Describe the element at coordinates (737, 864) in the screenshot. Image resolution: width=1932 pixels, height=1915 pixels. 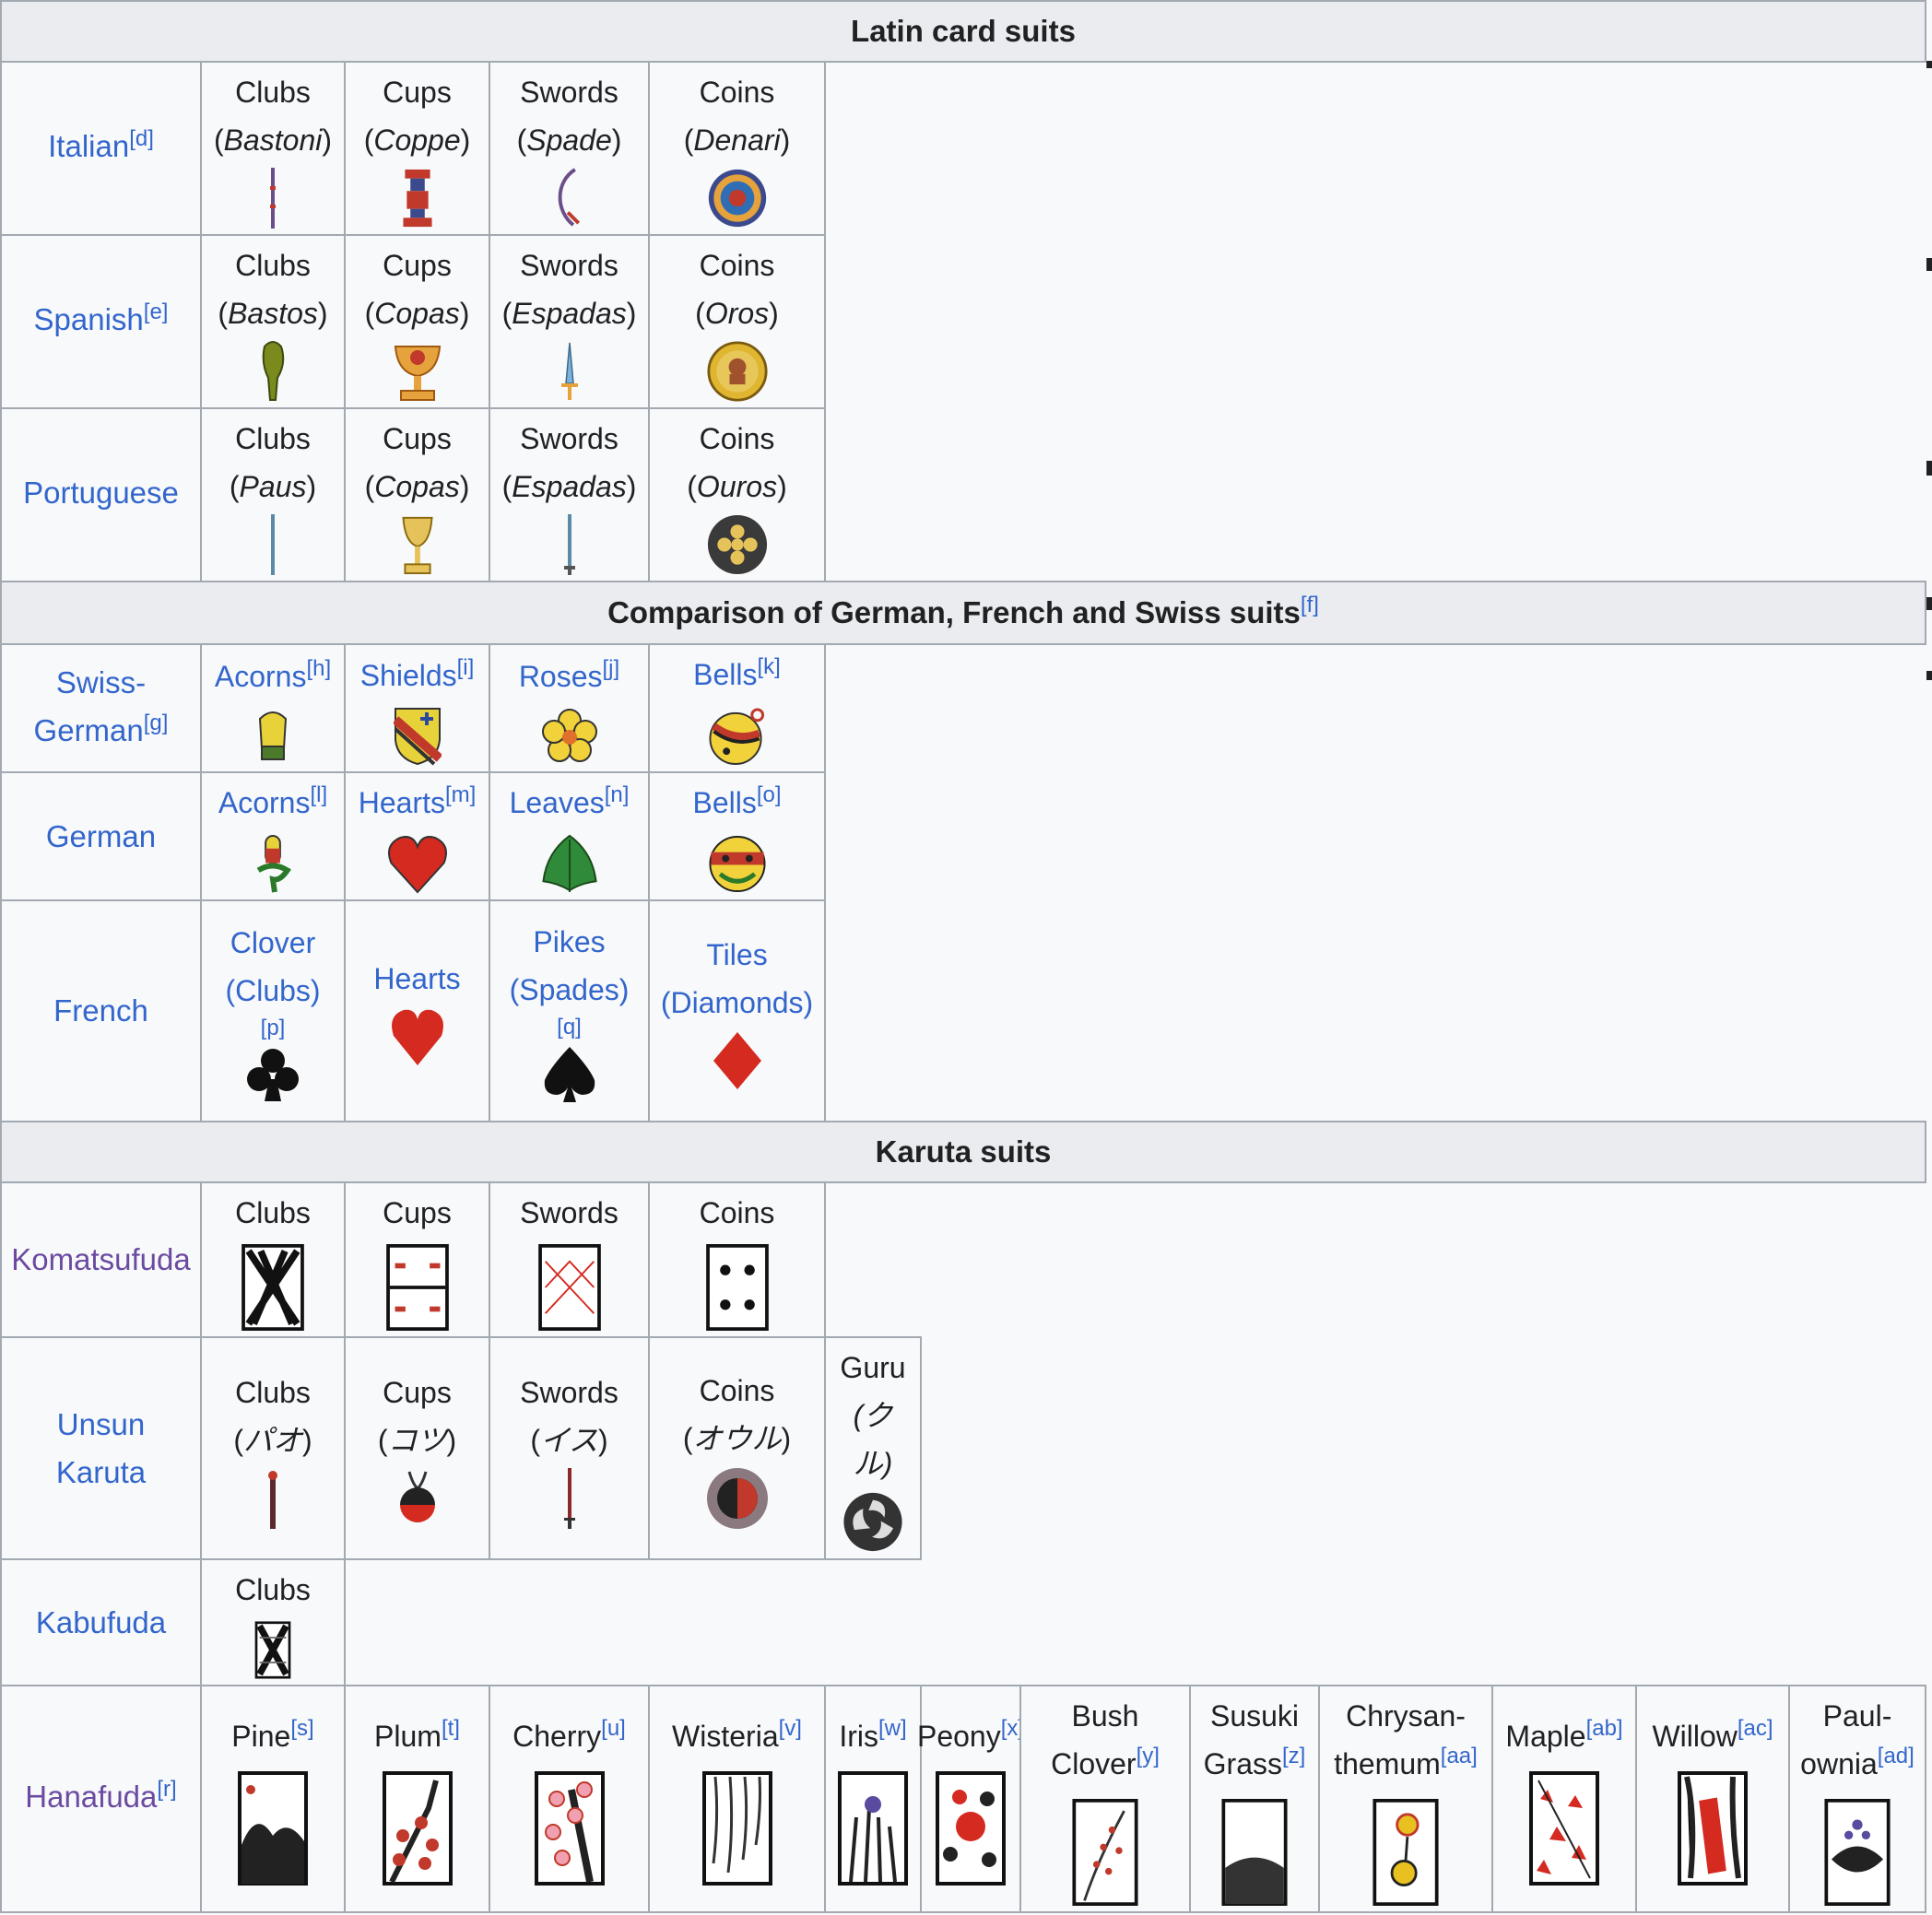
I see `german-bell-icon` at that location.